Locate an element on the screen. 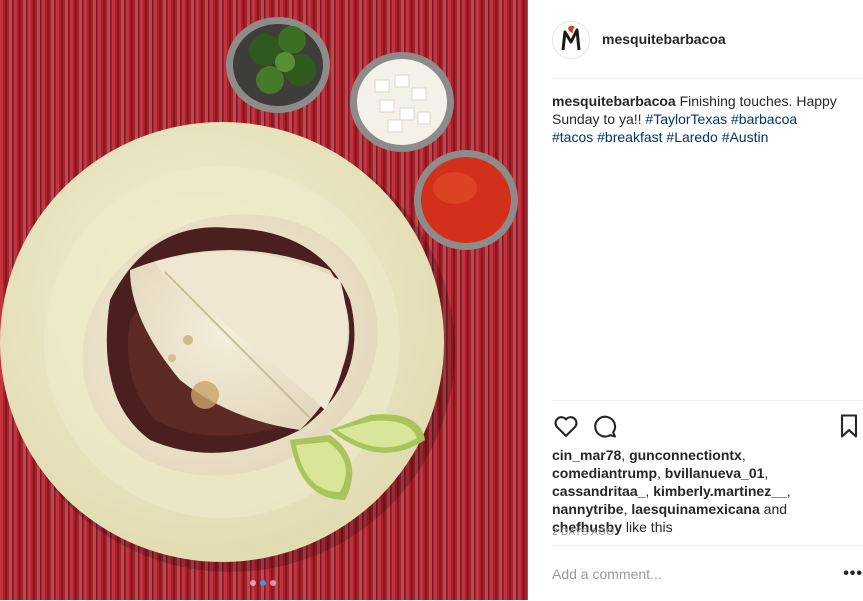  liker-link: comediantrump is located at coordinates (604, 473).